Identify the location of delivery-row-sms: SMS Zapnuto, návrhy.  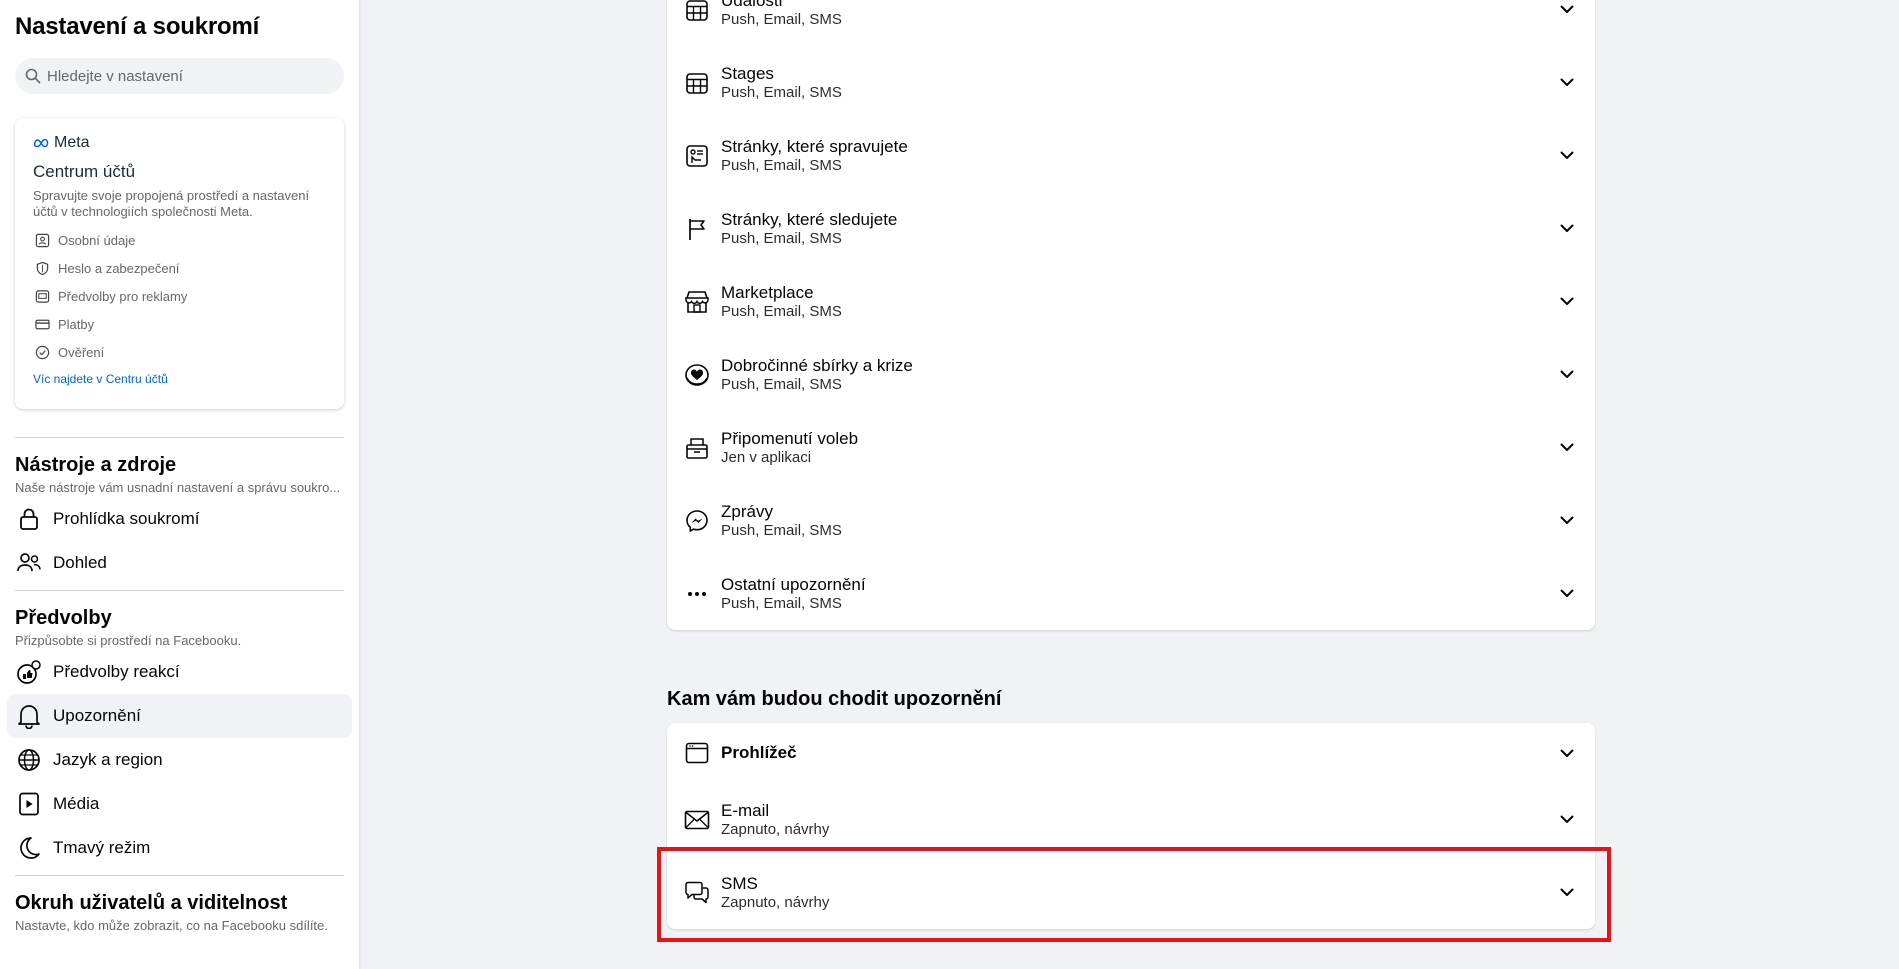
(1131, 892).